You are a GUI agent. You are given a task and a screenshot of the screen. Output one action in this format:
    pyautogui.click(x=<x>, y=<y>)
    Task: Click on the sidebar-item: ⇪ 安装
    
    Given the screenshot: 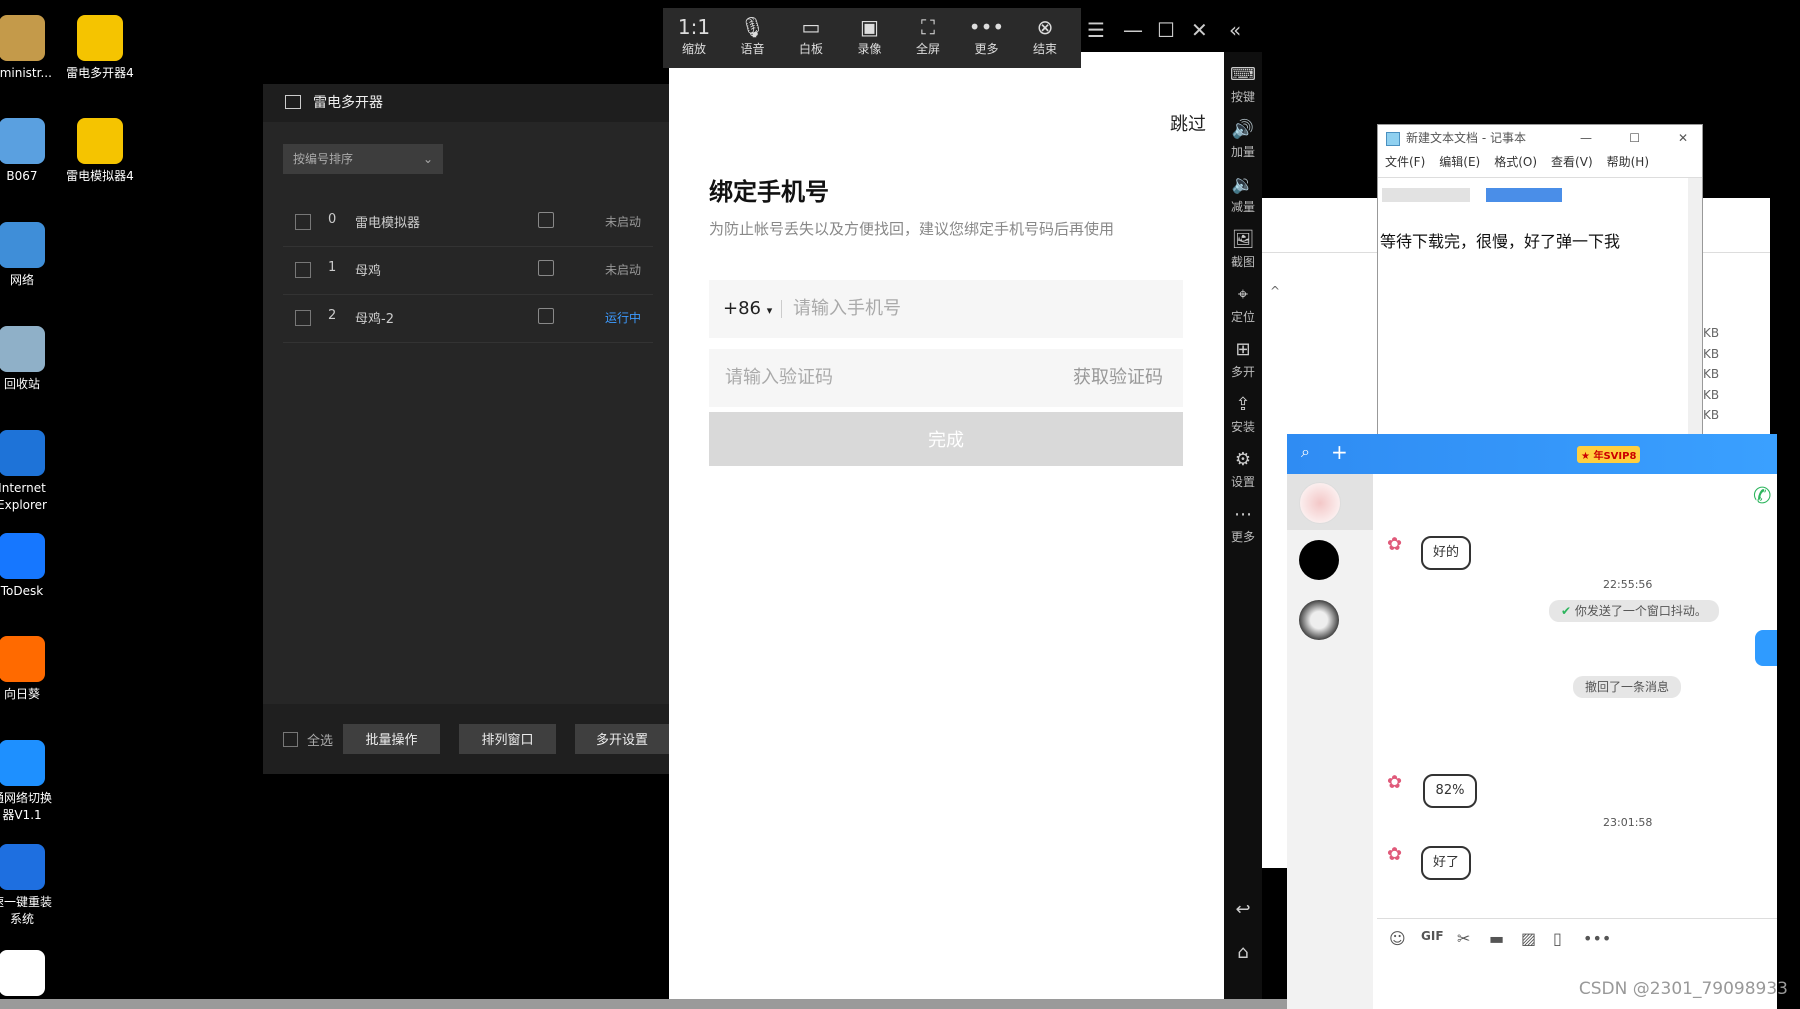 What is the action you would take?
    pyautogui.click(x=1243, y=413)
    